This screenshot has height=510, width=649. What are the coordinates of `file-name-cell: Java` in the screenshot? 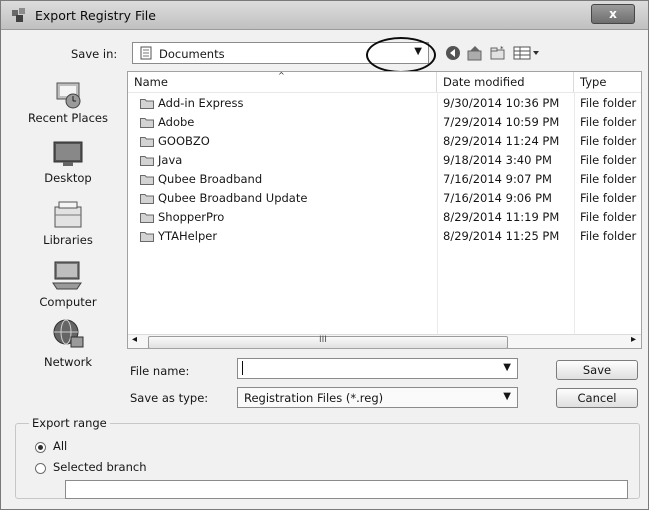 It's located at (170, 160).